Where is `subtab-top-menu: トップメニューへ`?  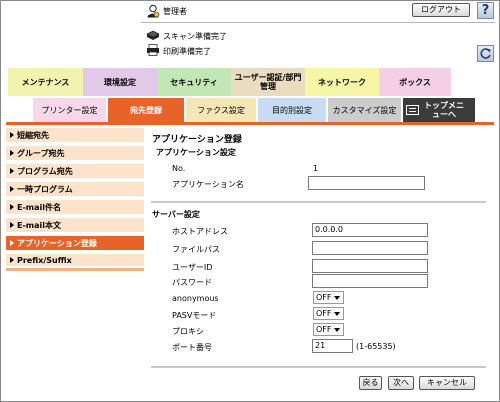
subtab-top-menu: トップメニューへ is located at coordinates (439, 110).